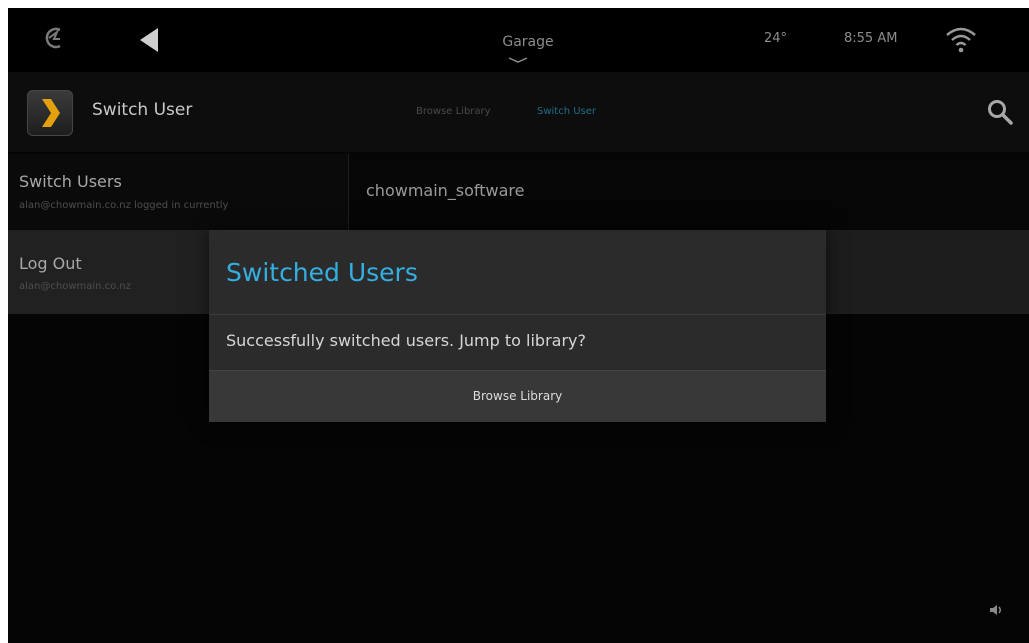 This screenshot has width=1029, height=643. Describe the element at coordinates (124, 205) in the screenshot. I see `menu-item-subtitle: alan@chowmain.co.nz logged in currently` at that location.